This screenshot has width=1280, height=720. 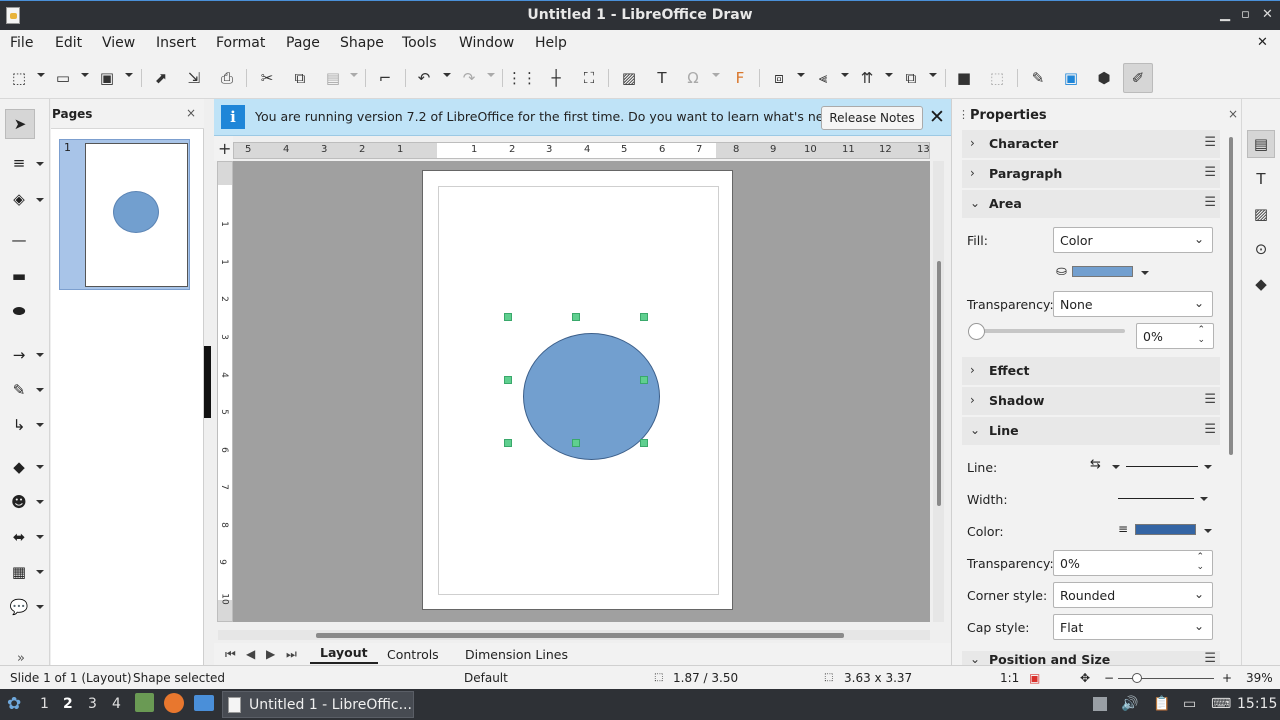 What do you see at coordinates (267, 78) in the screenshot?
I see `cut-icon: ✂` at bounding box center [267, 78].